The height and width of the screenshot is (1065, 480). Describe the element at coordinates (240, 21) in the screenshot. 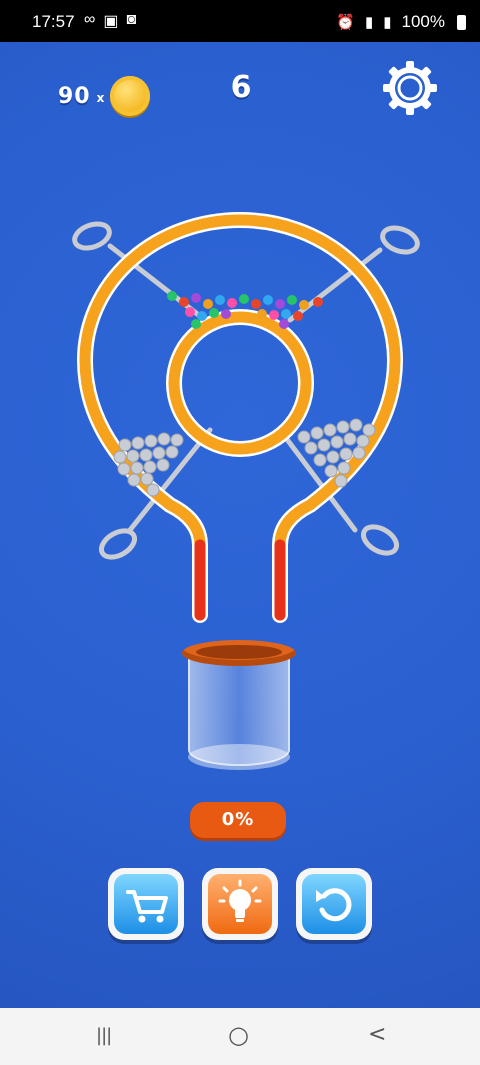

I see `status-bar: 17:57 ∞ ▣ ◙ ⏰ ▮ ▮ 100%` at that location.